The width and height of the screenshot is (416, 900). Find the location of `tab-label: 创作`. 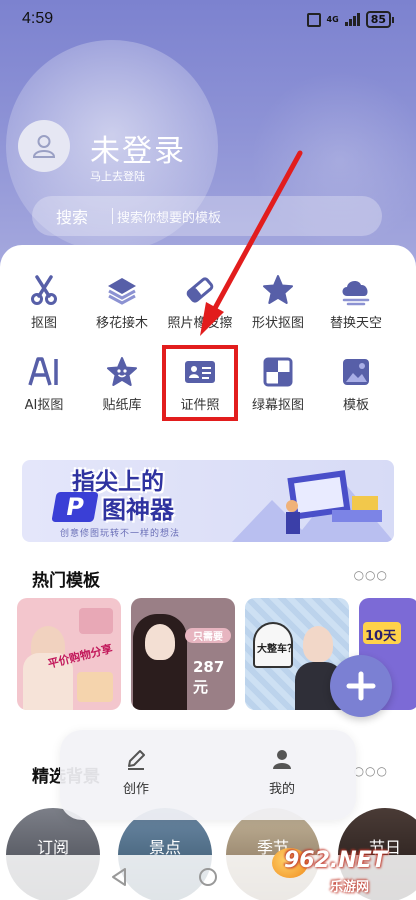

tab-label: 创作 is located at coordinates (135, 789).